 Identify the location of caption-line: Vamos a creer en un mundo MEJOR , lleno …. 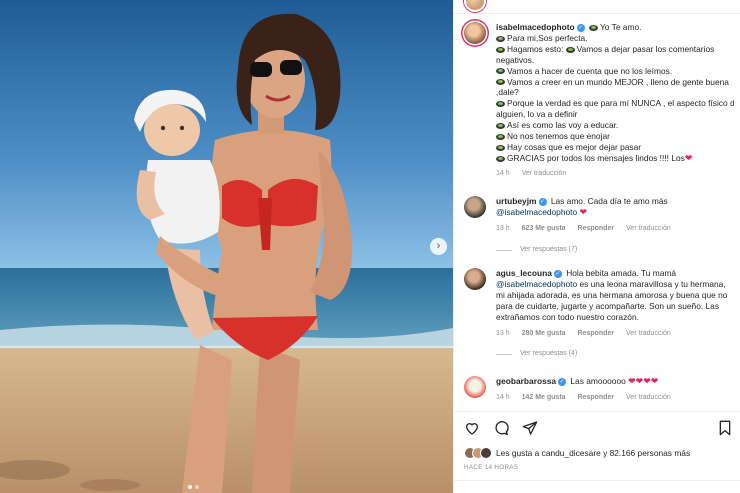
(618, 81).